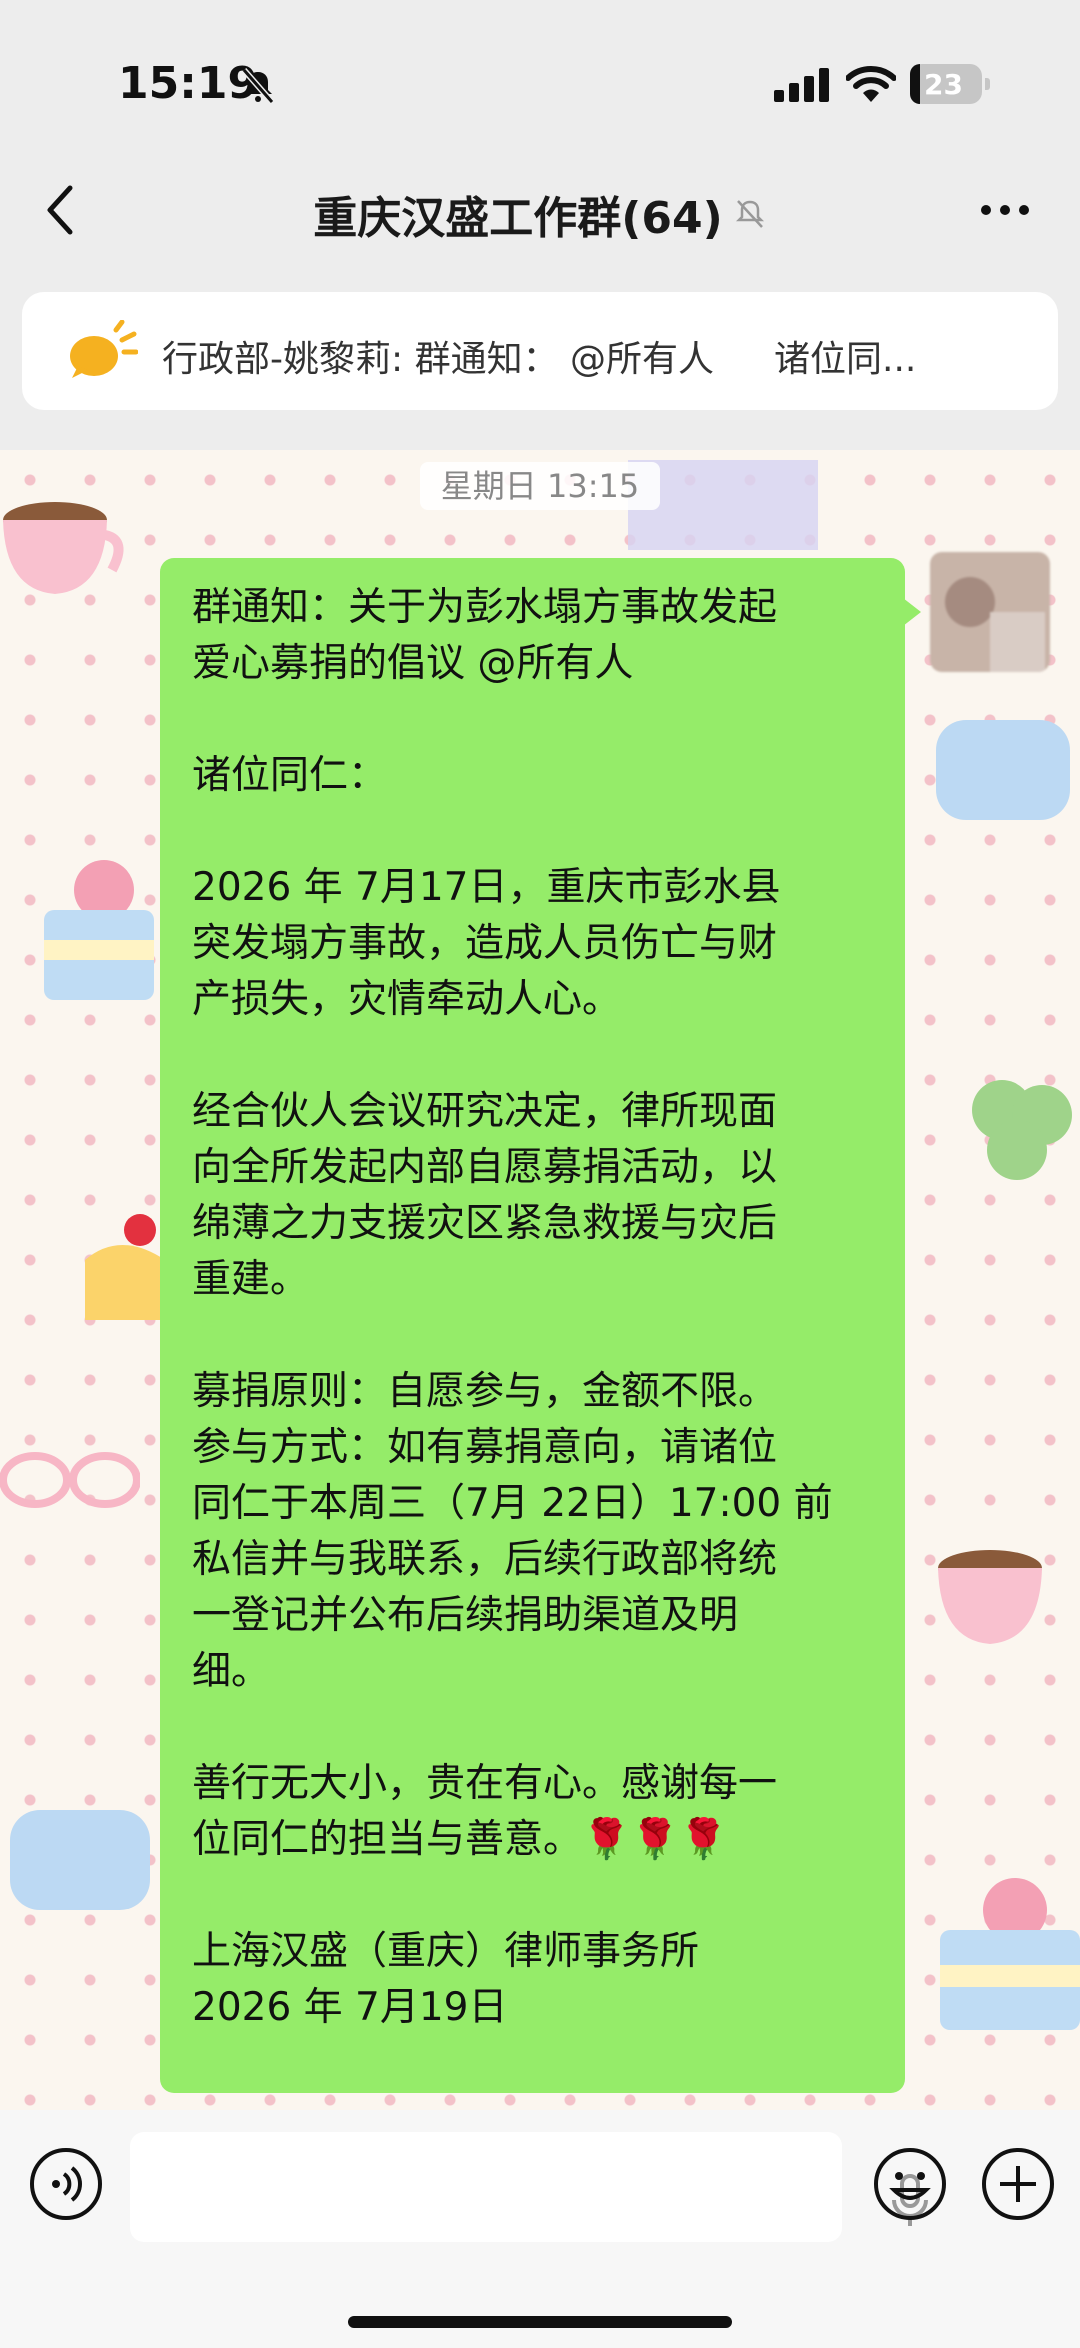  I want to click on message-line: 重建。, so click(251, 1279).